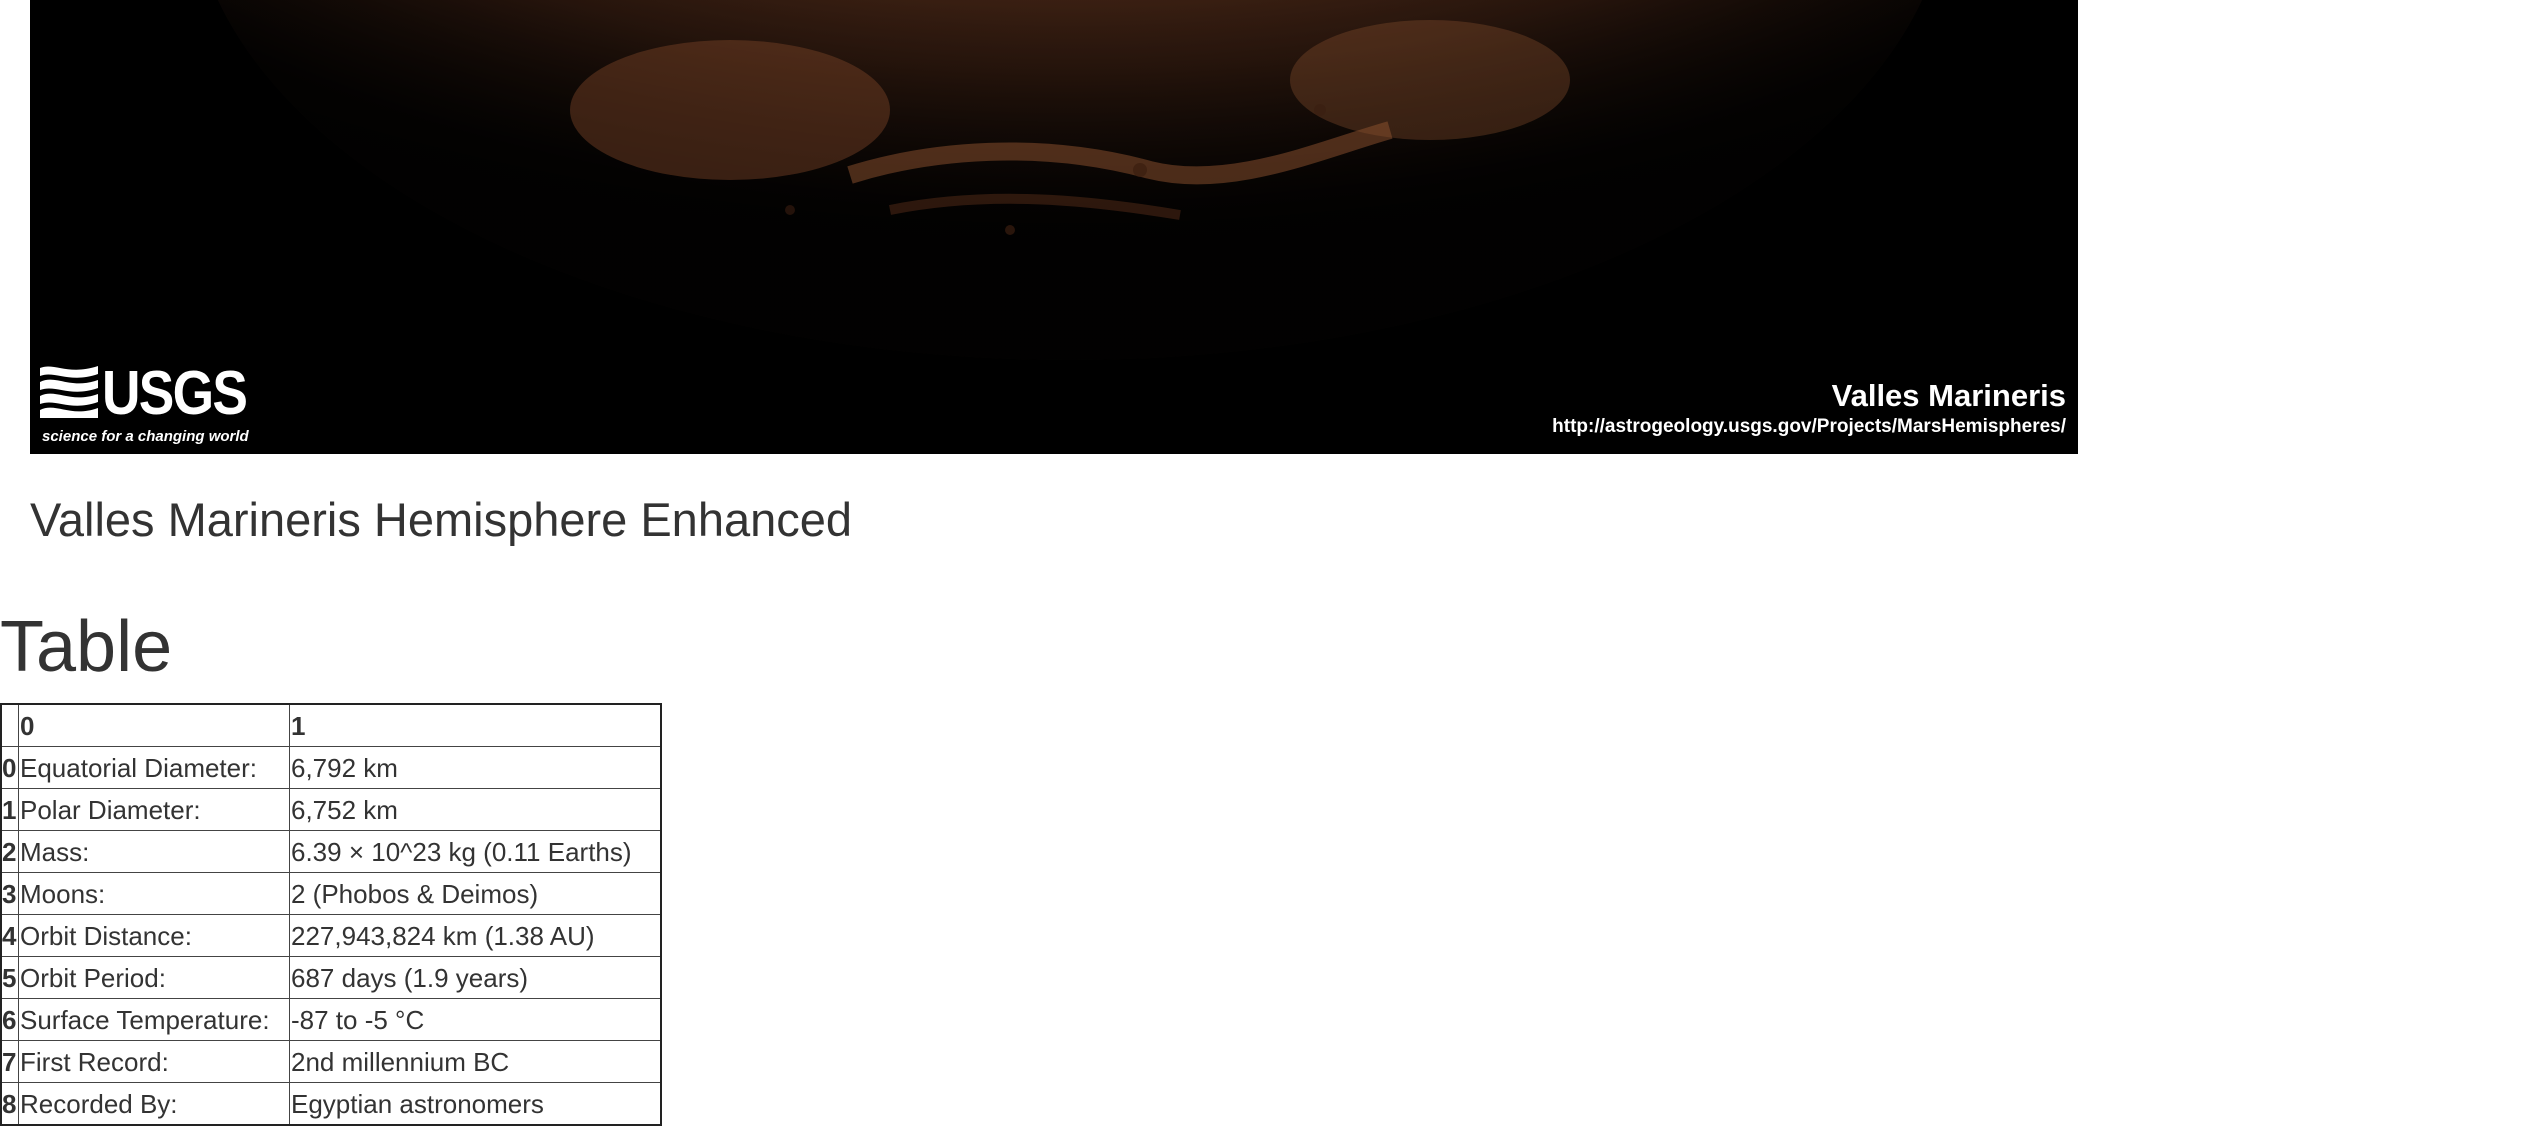  I want to click on row-label: First Record:, so click(154, 1061).